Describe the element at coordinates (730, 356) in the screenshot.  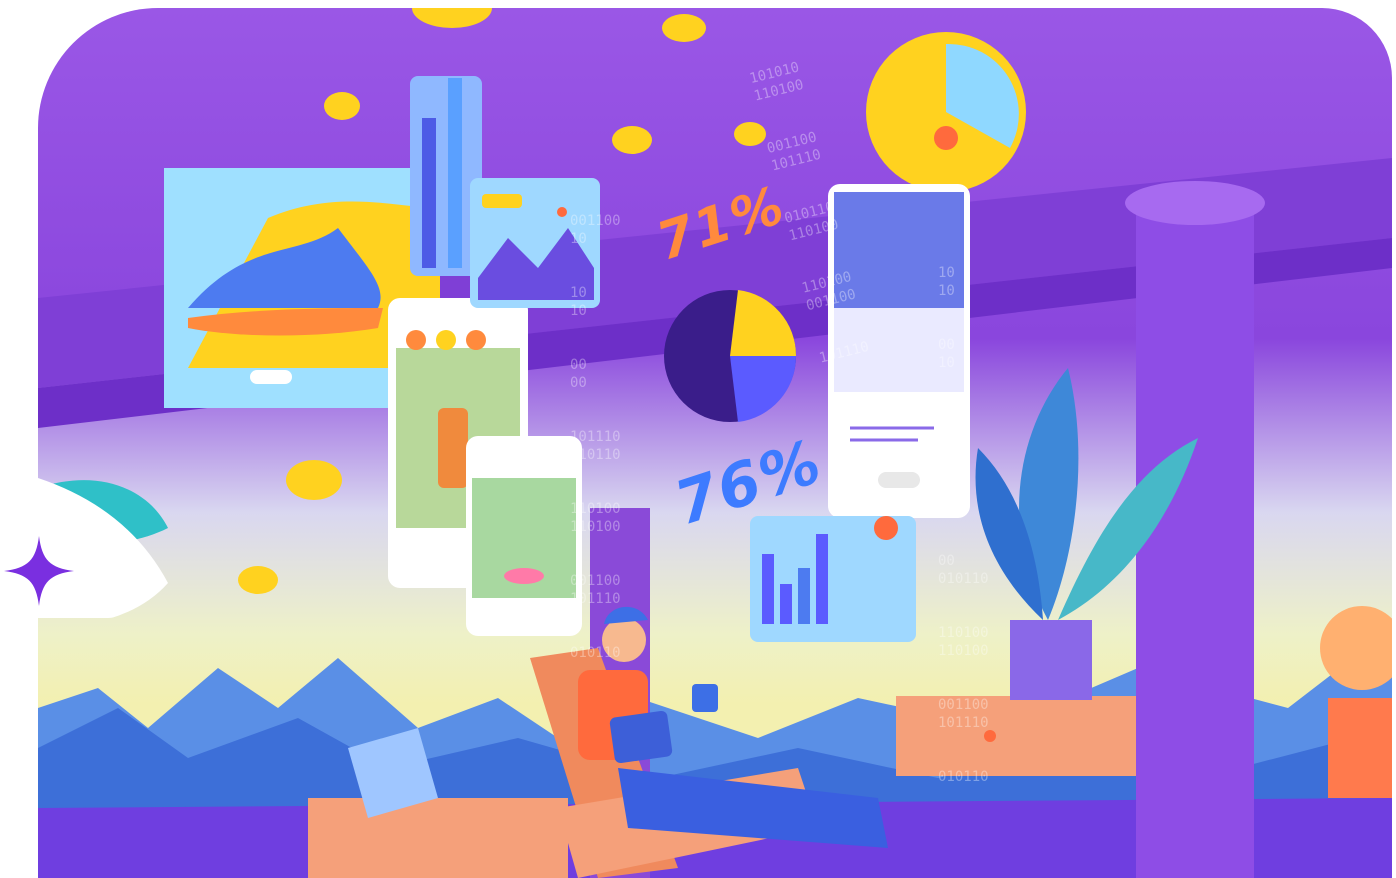
I see `pie-chart-graphic` at that location.